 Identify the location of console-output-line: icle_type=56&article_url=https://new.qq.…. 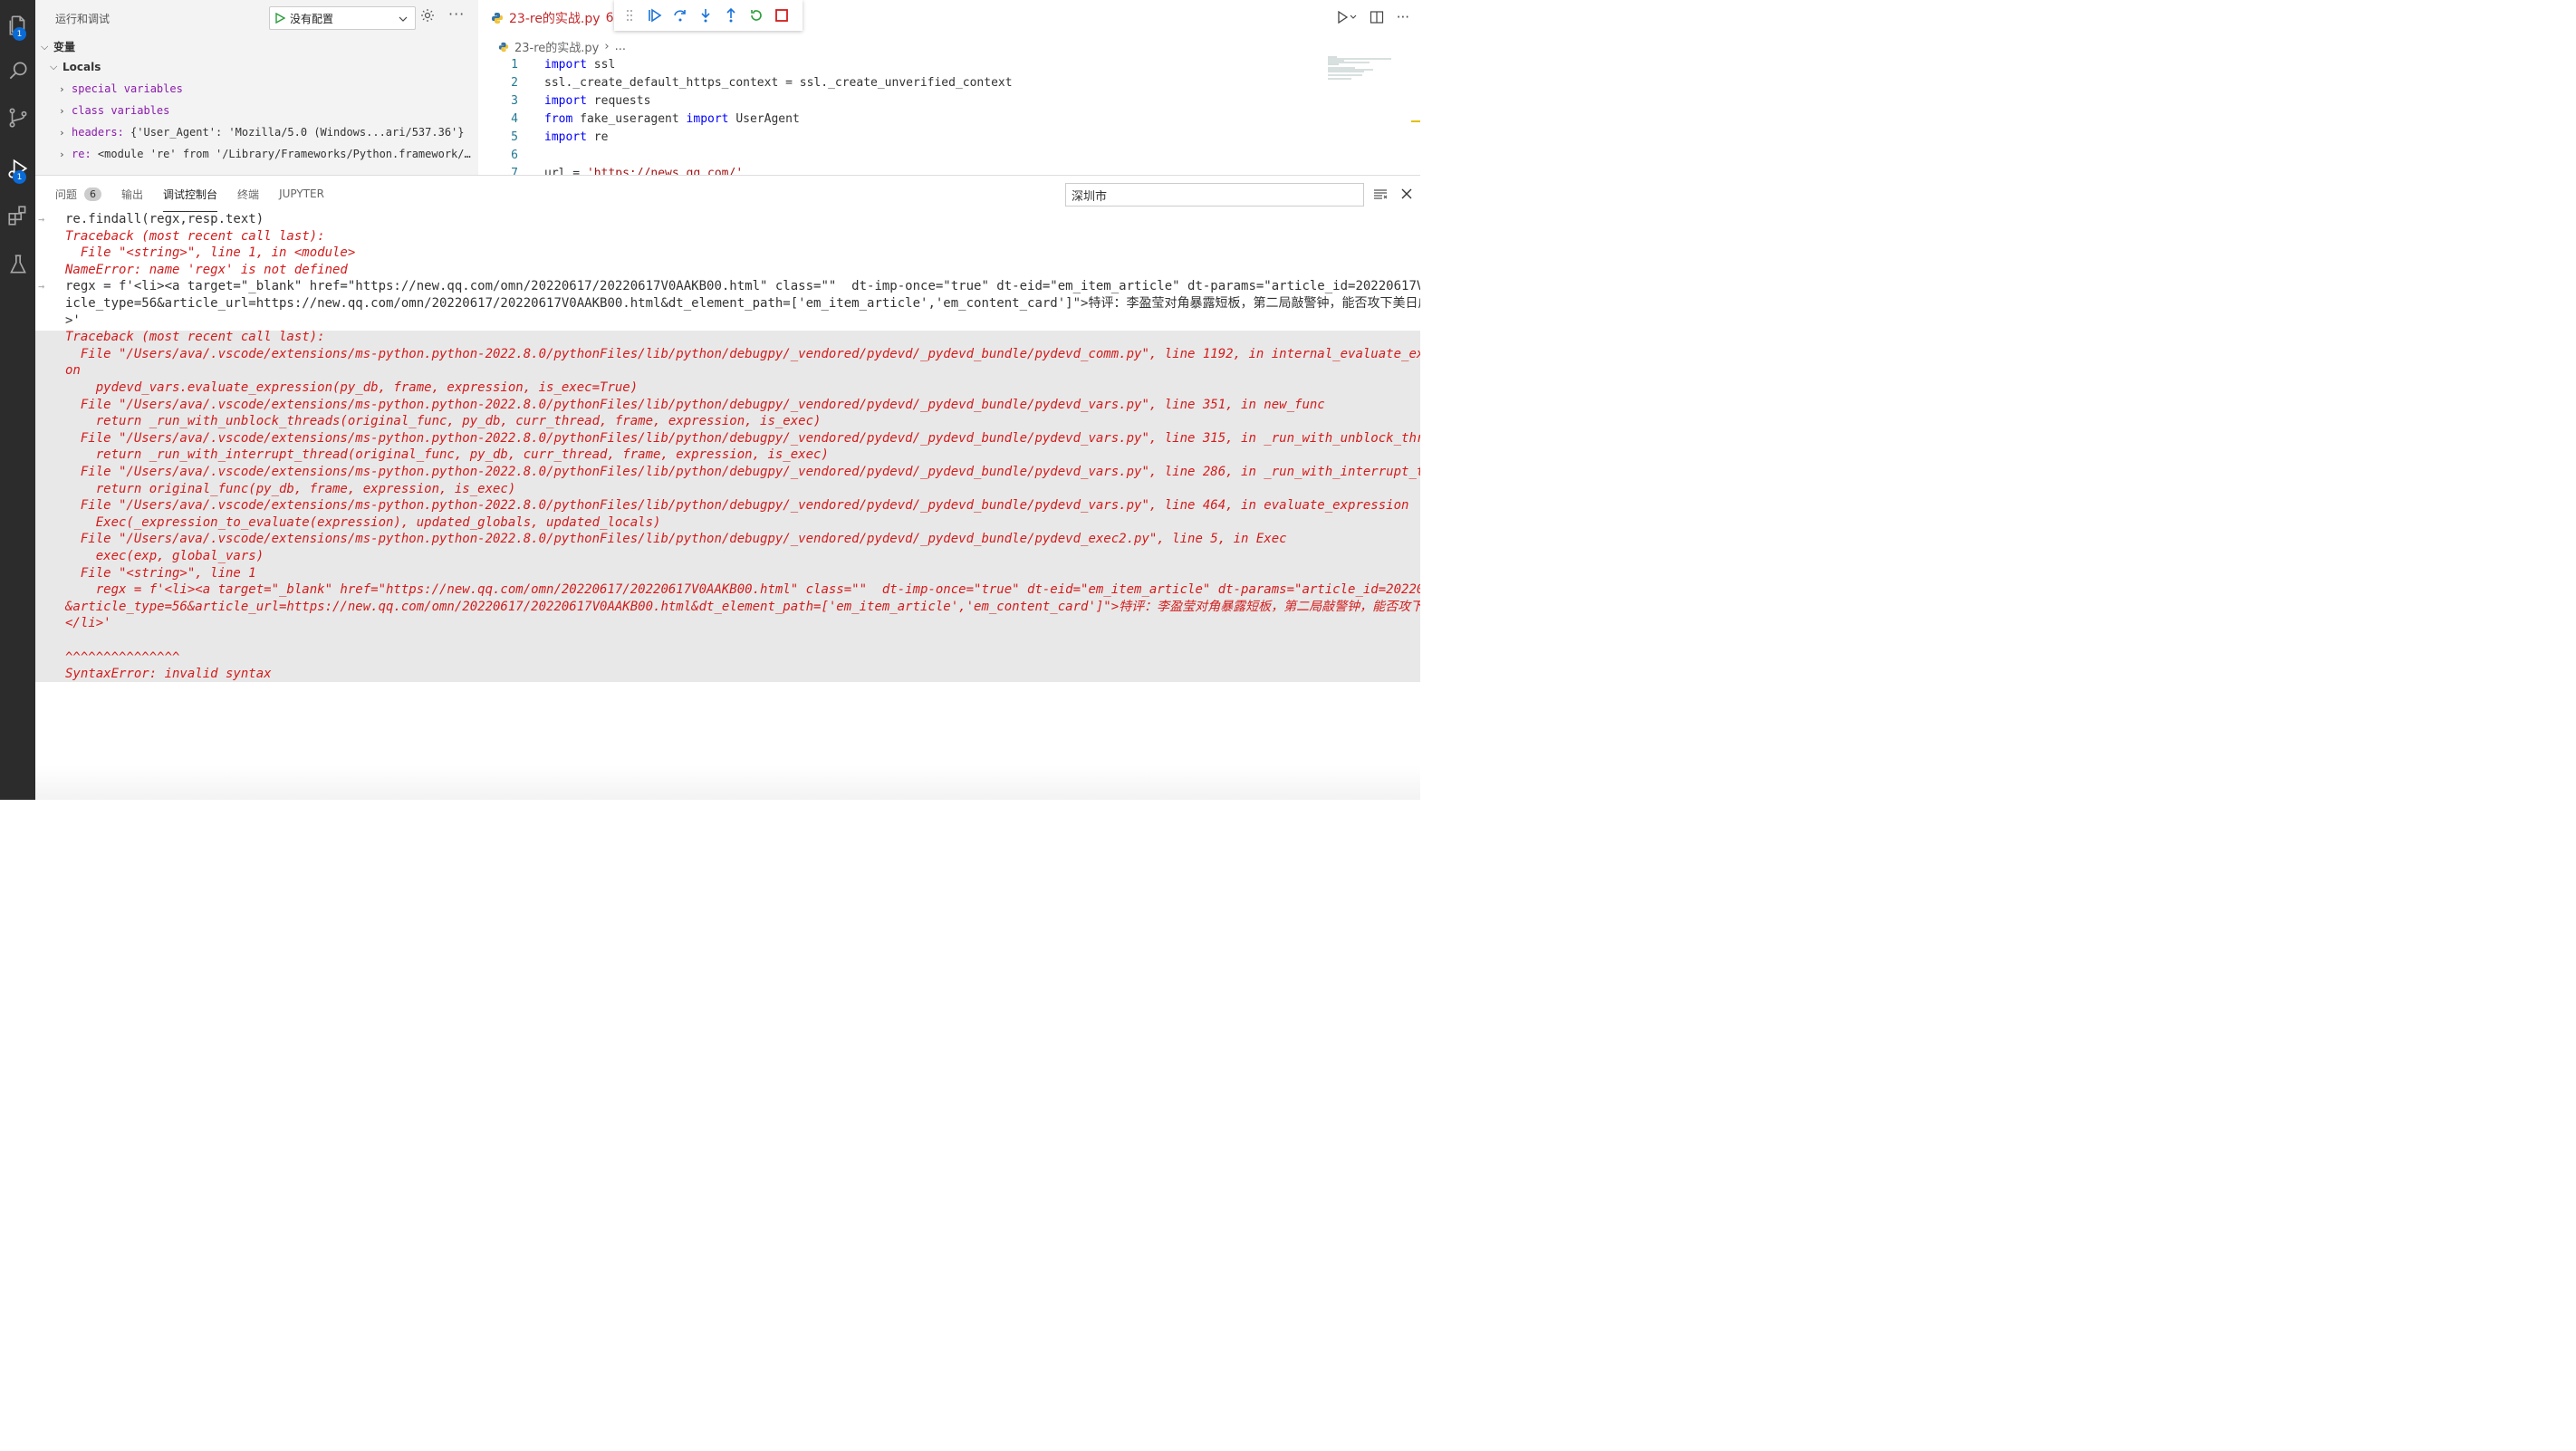
(742, 303).